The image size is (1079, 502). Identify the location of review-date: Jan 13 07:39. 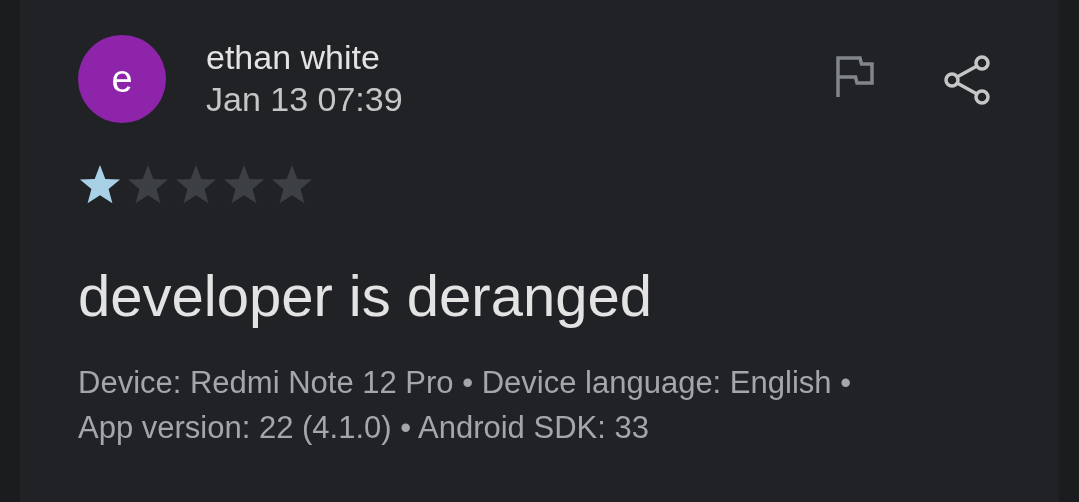
(304, 99).